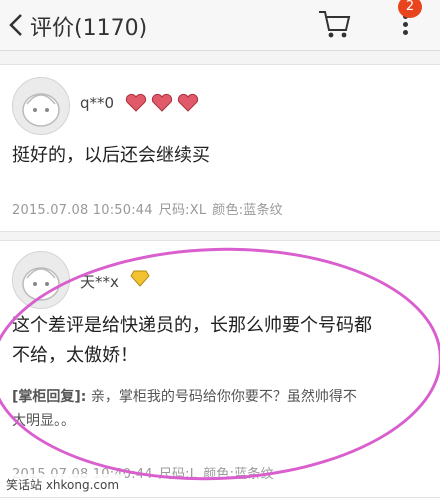  I want to click on reviewer-name: q**0, so click(97, 103).